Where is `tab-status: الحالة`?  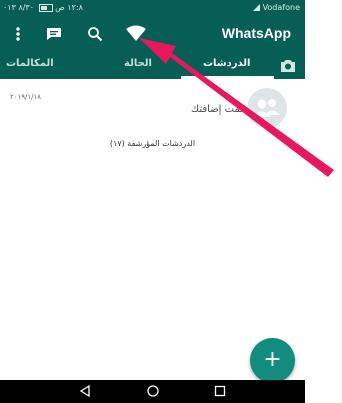 tab-status: الحالة is located at coordinates (138, 63).